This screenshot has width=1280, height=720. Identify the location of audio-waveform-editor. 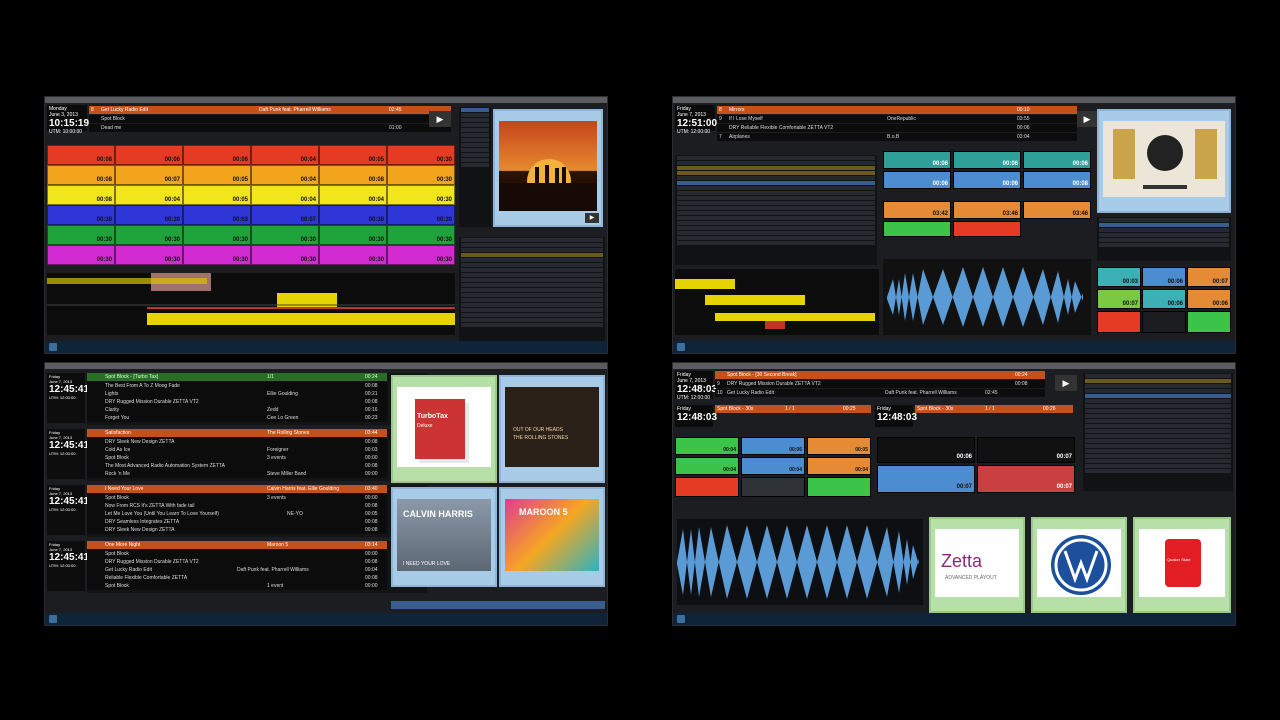
(251, 304).